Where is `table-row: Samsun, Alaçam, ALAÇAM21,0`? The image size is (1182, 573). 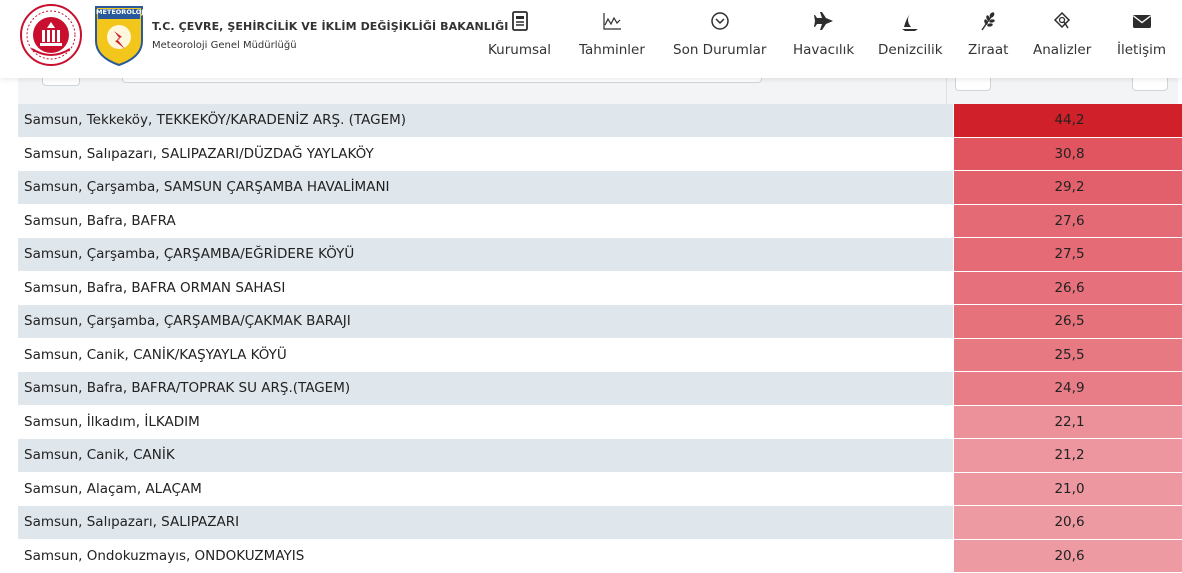 table-row: Samsun, Alaçam, ALAÇAM21,0 is located at coordinates (600, 489).